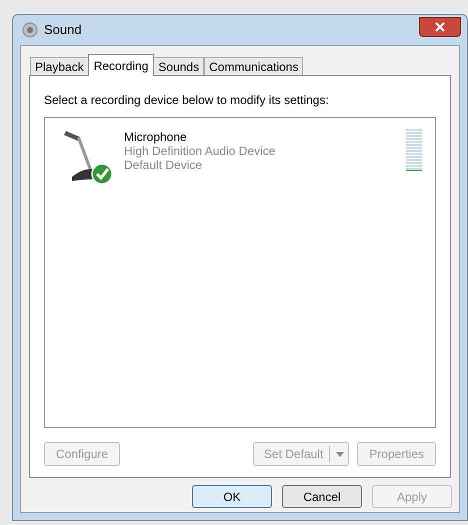 The height and width of the screenshot is (525, 468). I want to click on speaker-icon, so click(30, 30).